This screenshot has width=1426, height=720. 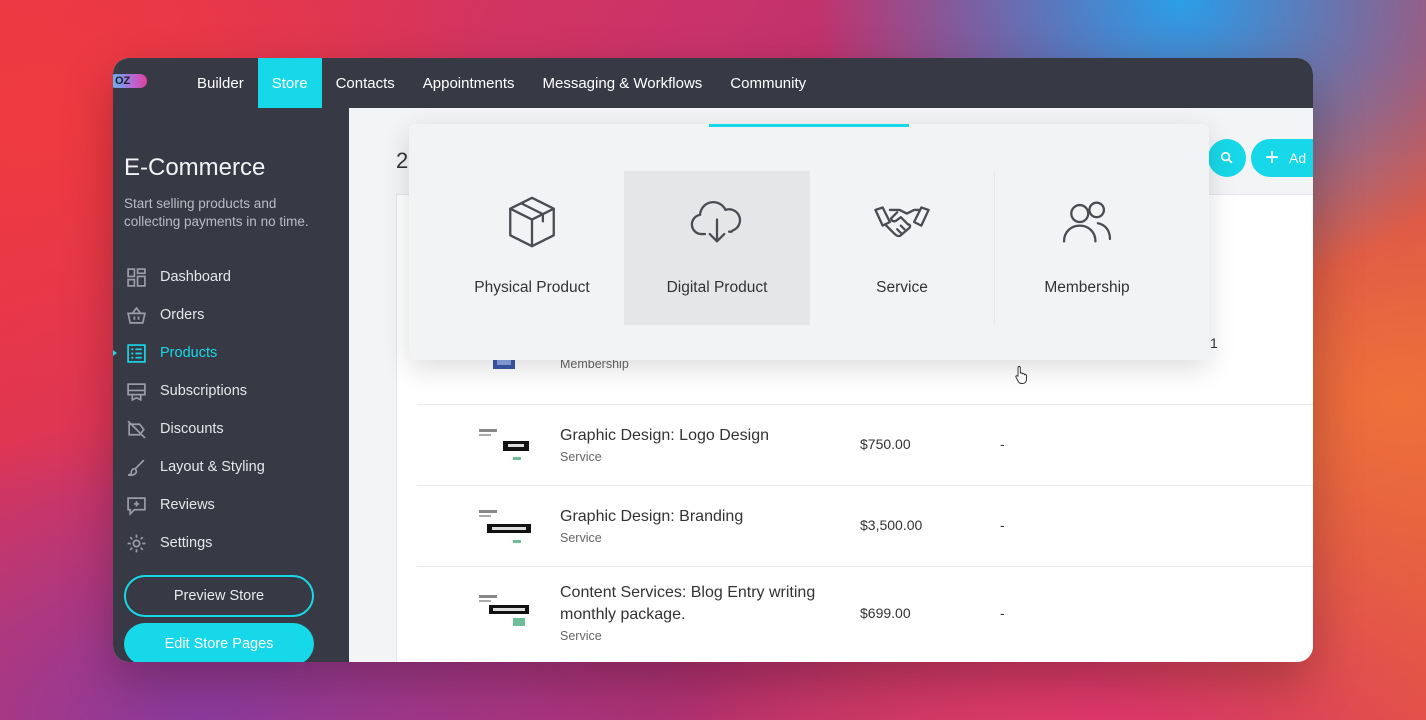 I want to click on sidebar-item-orders: Orders, so click(x=231, y=315).